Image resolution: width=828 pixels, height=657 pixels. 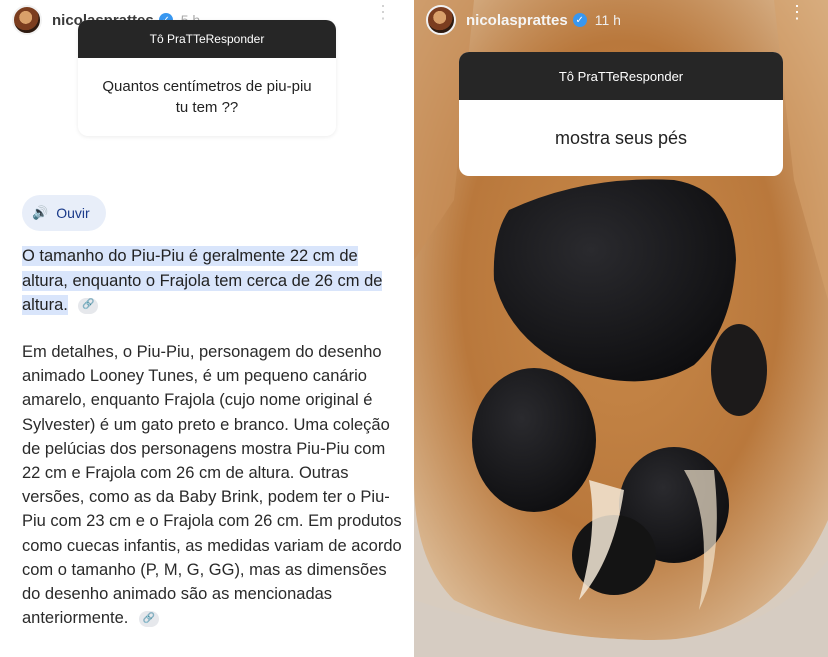 I want to click on question-sticker: Tô PraTTeResponder mostra seus pés, so click(x=621, y=114).